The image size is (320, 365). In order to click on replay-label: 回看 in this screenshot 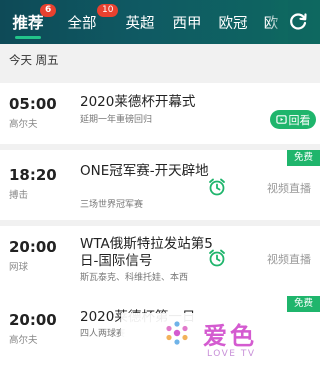, I will do `click(299, 120)`.